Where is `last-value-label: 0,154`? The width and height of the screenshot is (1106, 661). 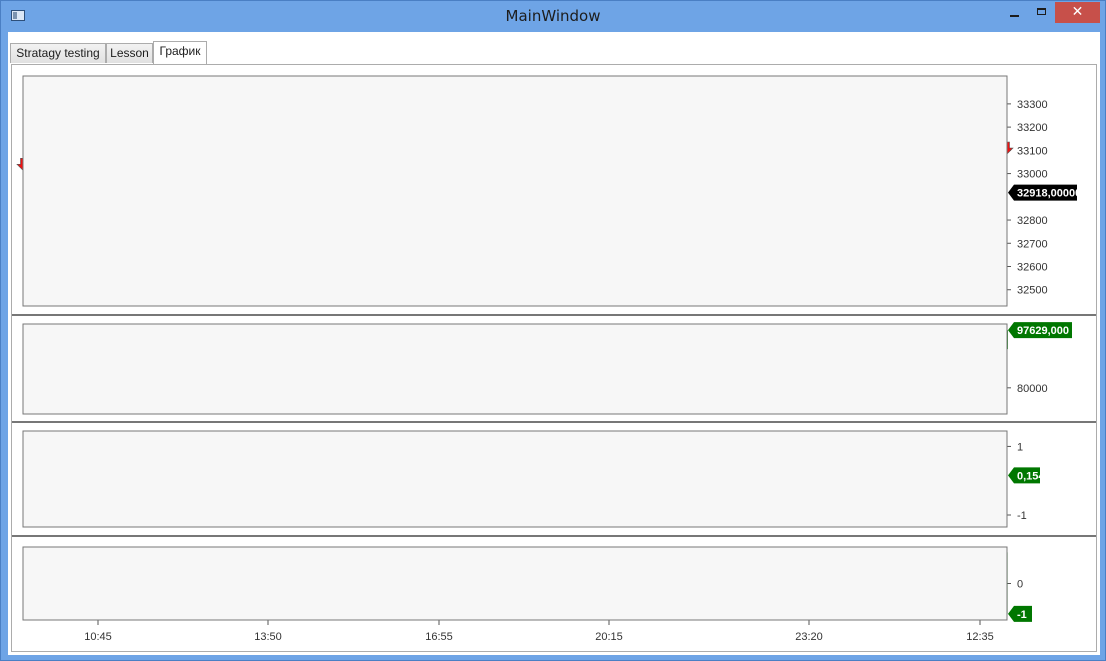 last-value-label: 0,154 is located at coordinates (1026, 475).